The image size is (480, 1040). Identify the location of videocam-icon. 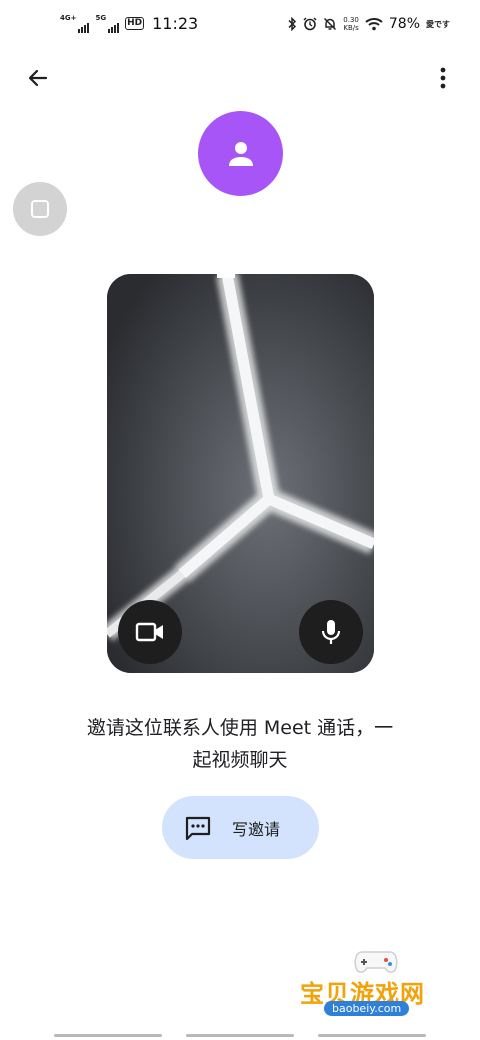
(149, 632).